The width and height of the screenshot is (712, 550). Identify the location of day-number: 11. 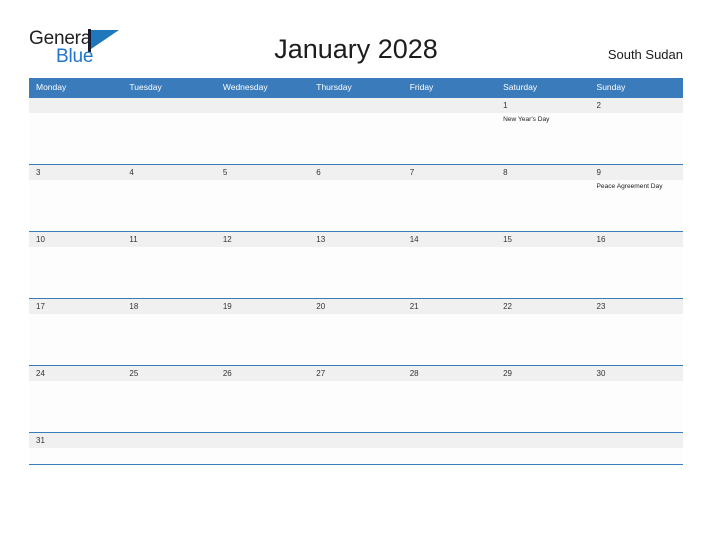
(168, 239).